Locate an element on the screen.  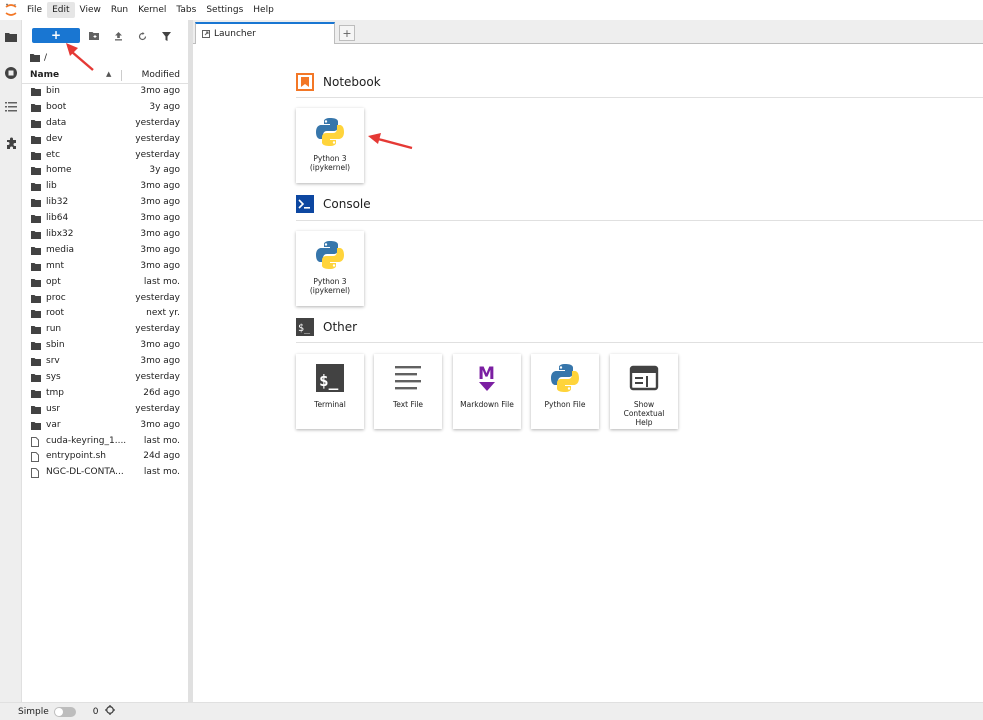
file-list-row: proc yesterday is located at coordinates (105, 299).